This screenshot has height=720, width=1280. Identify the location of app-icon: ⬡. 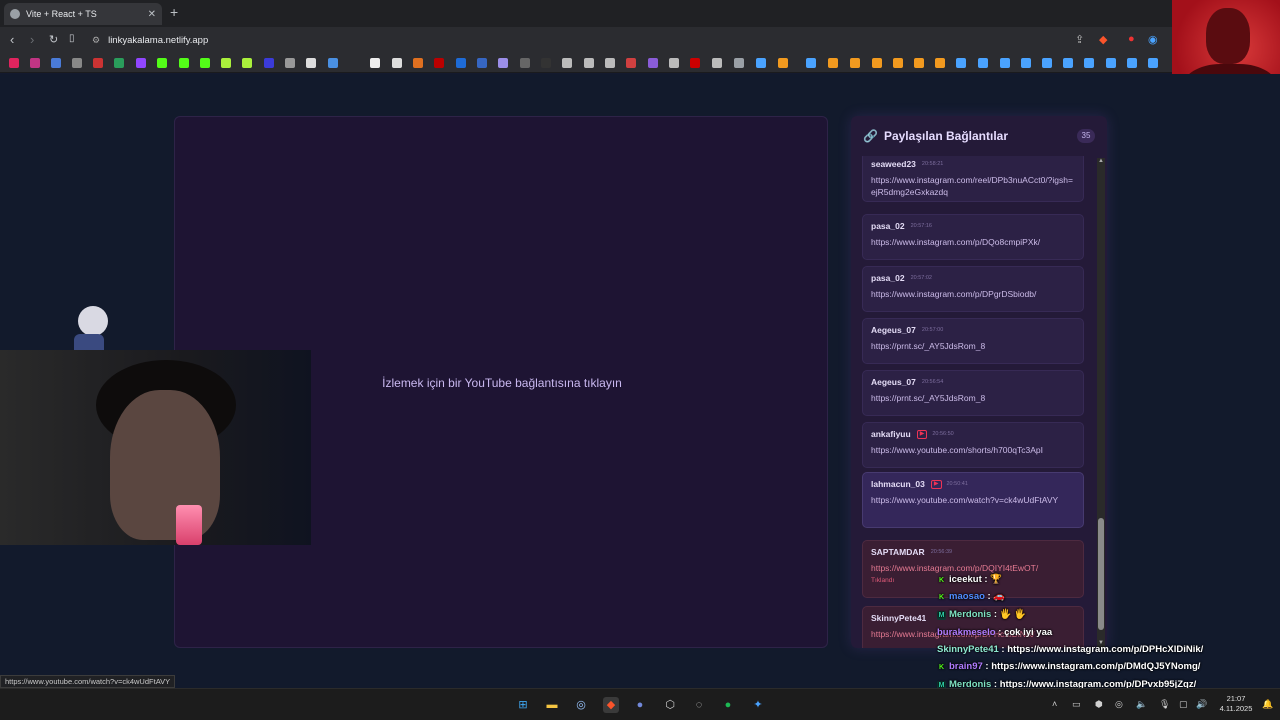
(670, 705).